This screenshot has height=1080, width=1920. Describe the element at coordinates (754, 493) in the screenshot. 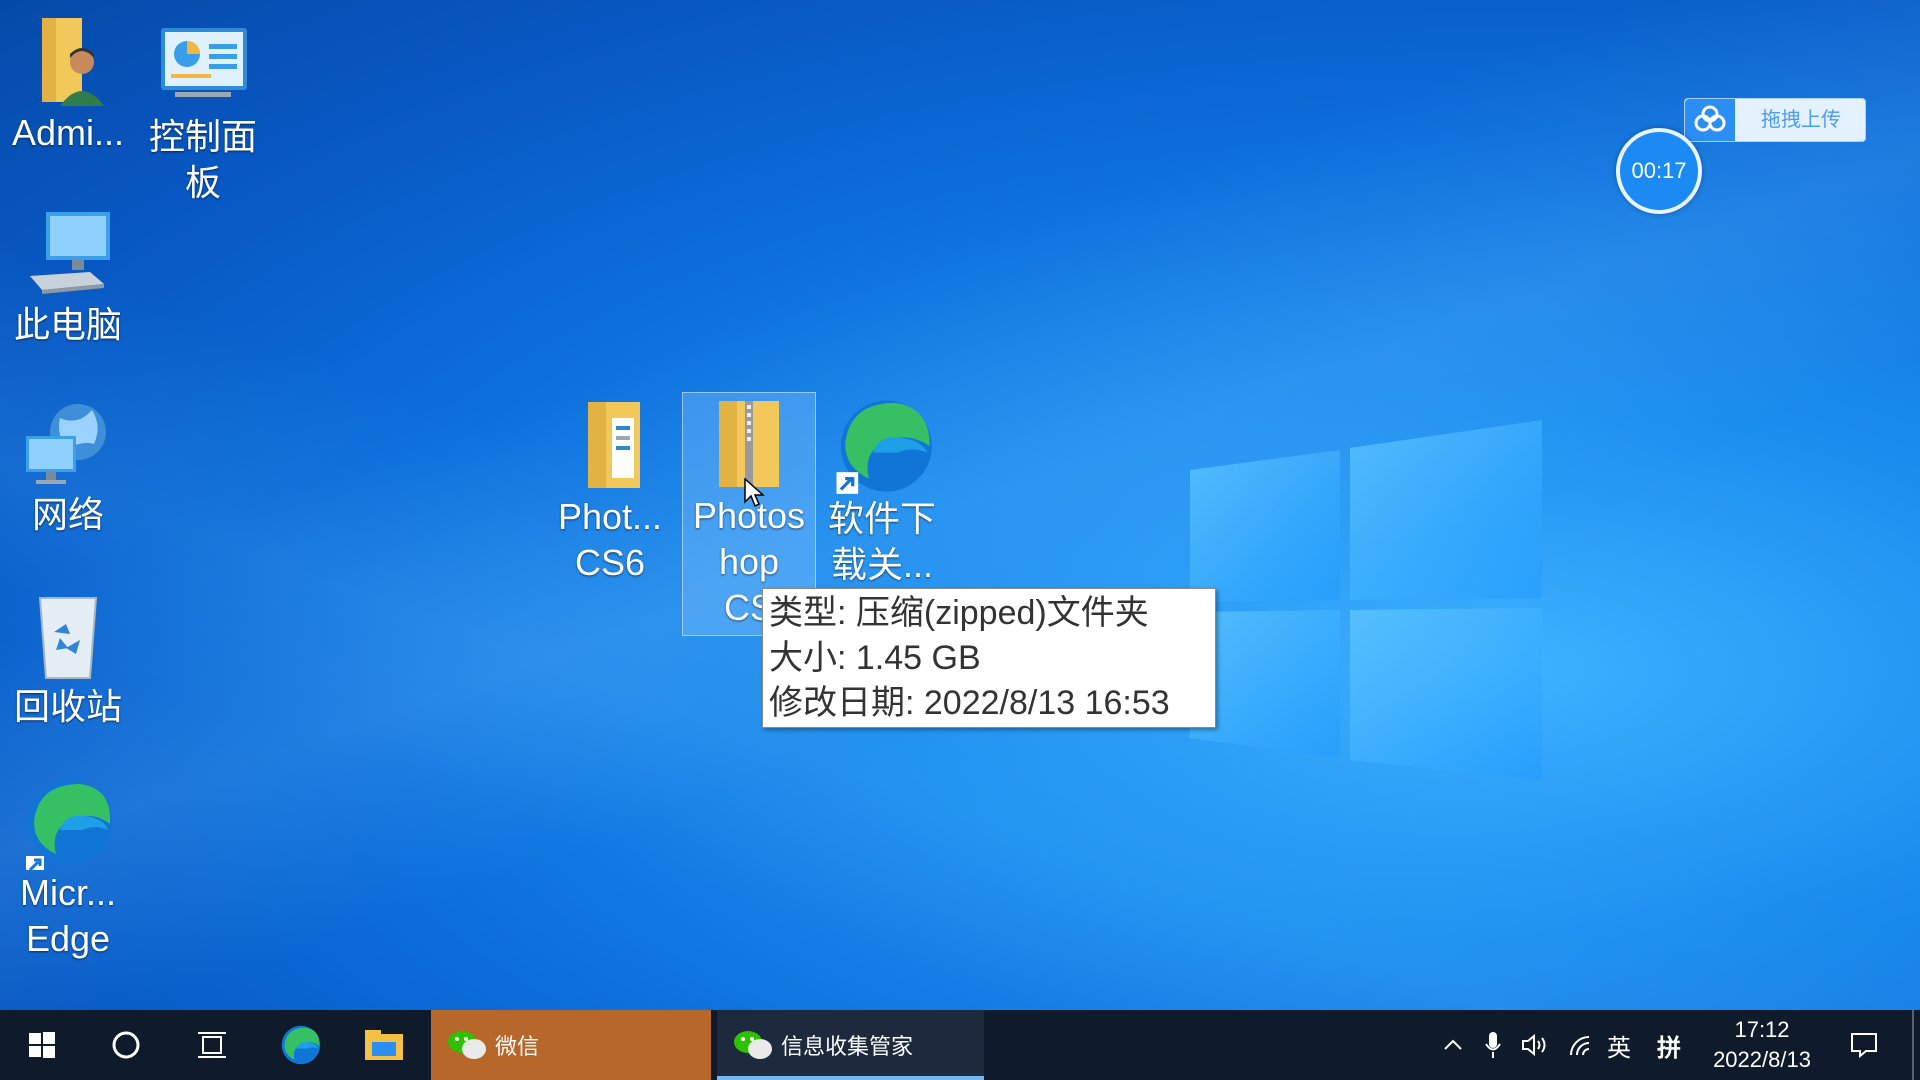

I see `mouse-cursor-icon` at that location.